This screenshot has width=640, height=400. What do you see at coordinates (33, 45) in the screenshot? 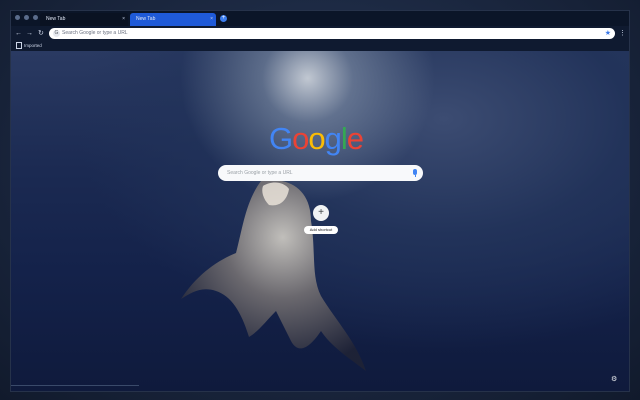
I see `bookmark-label: Imported` at bounding box center [33, 45].